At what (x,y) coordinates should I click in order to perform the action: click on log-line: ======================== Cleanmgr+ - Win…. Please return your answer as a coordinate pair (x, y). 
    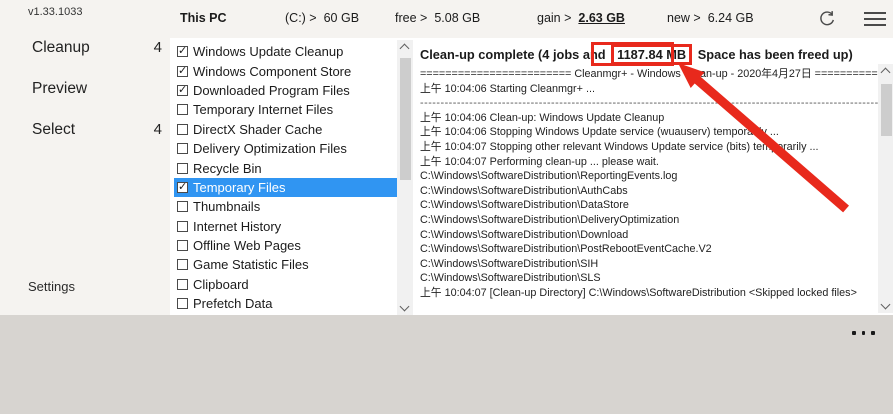
    Looking at the image, I should click on (649, 74).